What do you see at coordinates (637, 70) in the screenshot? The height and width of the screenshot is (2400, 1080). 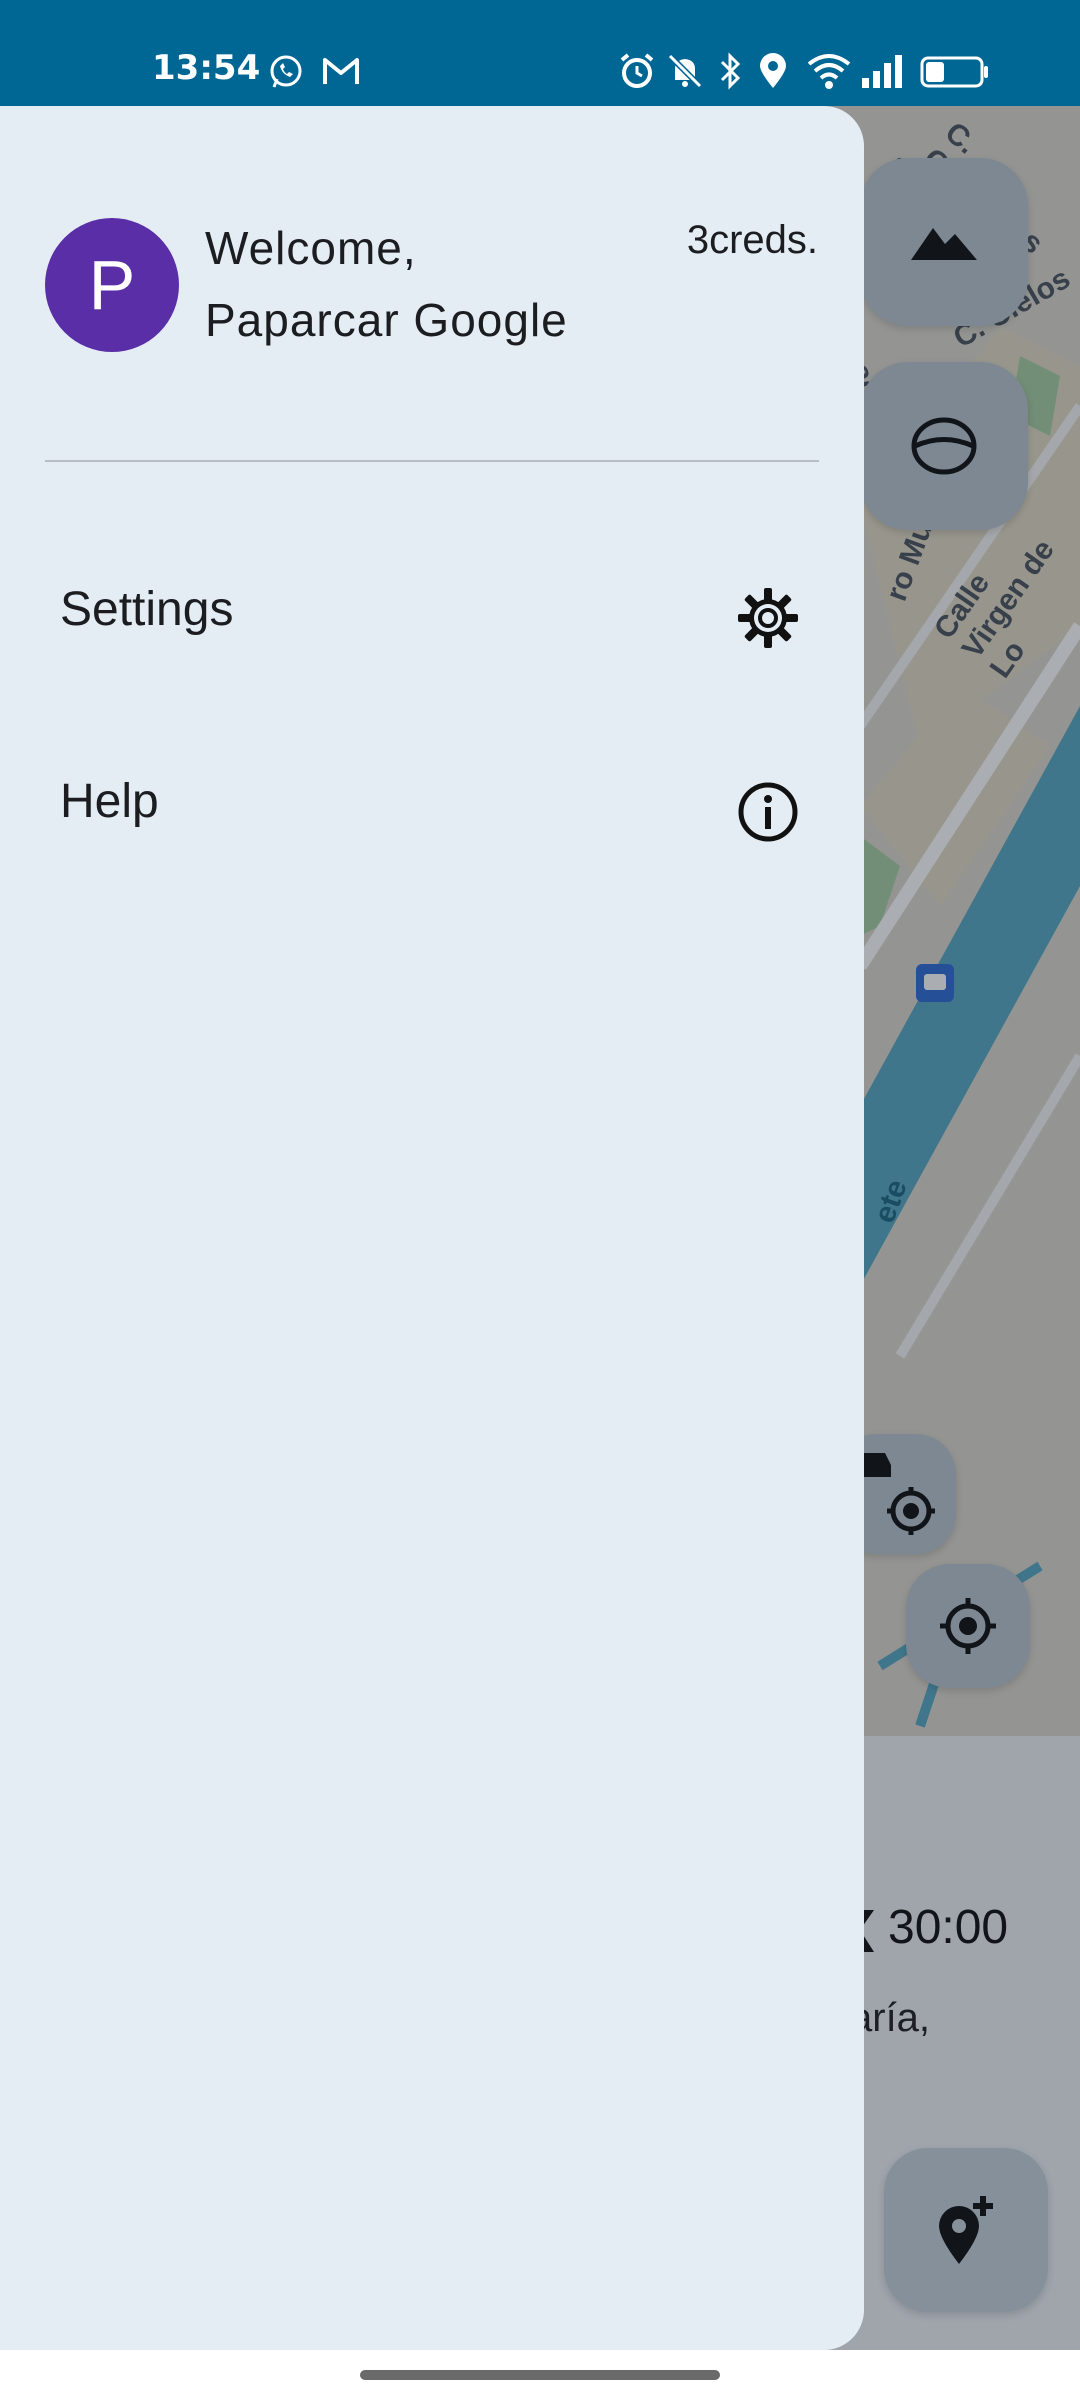 I see `alarm-icon` at bounding box center [637, 70].